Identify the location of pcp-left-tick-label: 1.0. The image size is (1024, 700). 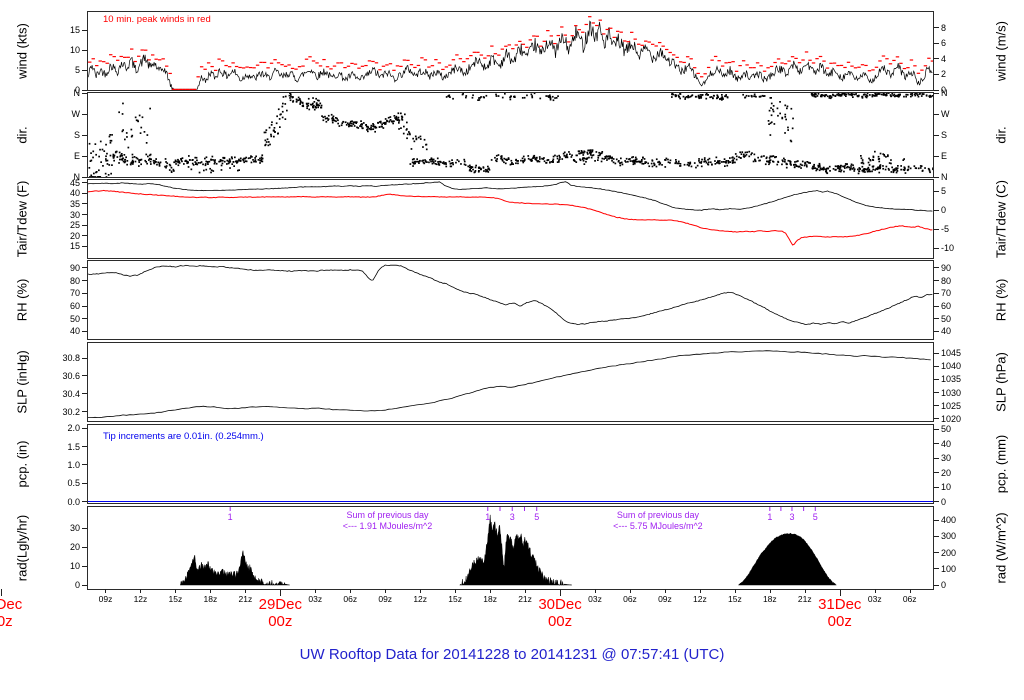
(73, 464).